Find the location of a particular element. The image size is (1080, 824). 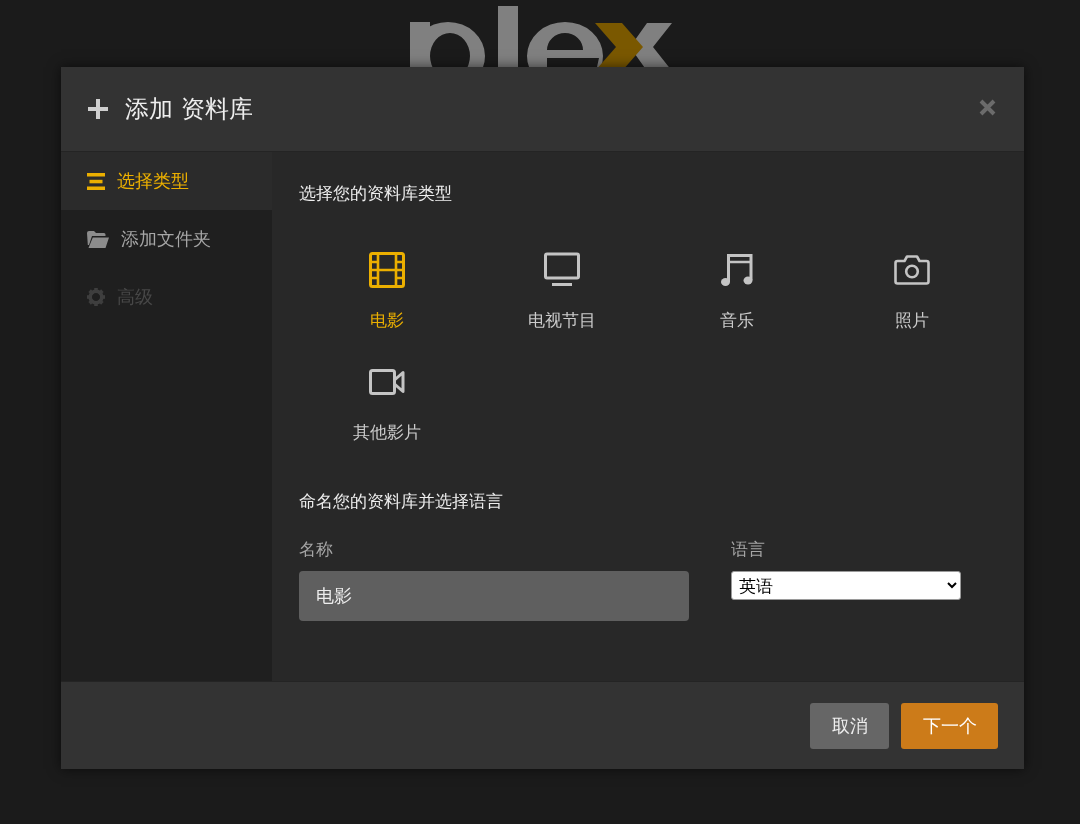

name-field: 电影 is located at coordinates (494, 596).